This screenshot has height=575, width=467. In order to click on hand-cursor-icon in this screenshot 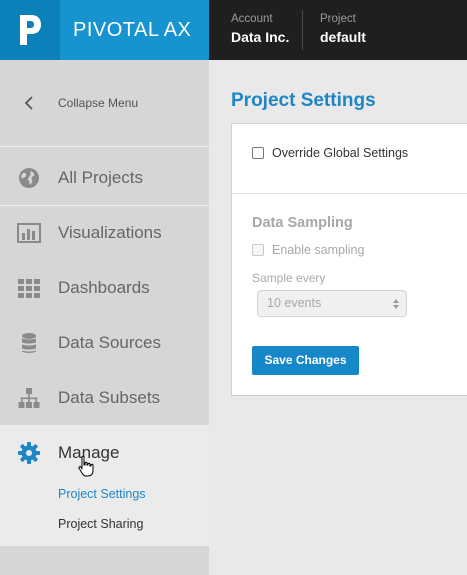, I will do `click(86, 466)`.